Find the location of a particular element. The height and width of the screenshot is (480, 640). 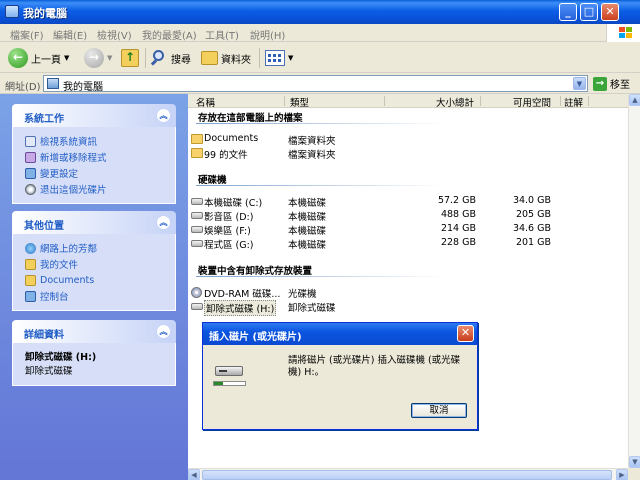

horizontal-scrollbar: ◀ ▶ is located at coordinates (408, 474).